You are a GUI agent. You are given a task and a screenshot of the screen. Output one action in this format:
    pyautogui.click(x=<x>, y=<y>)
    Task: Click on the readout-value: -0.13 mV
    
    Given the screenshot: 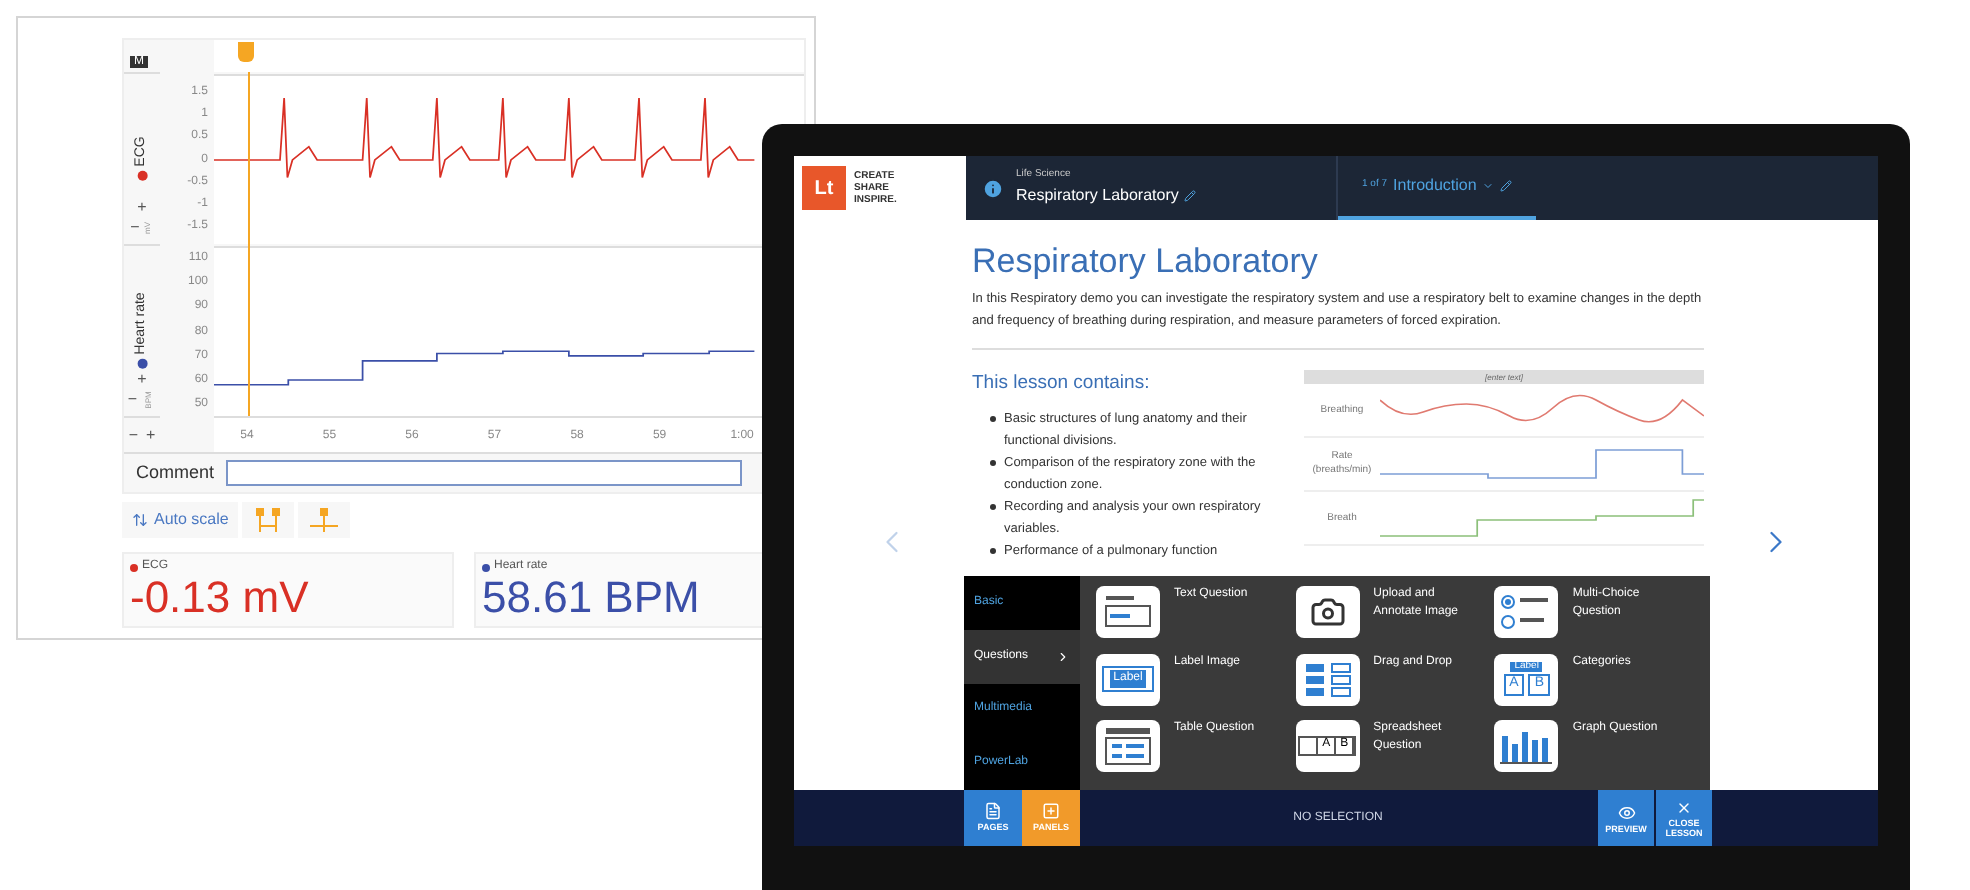 What is the action you would take?
    pyautogui.click(x=220, y=598)
    